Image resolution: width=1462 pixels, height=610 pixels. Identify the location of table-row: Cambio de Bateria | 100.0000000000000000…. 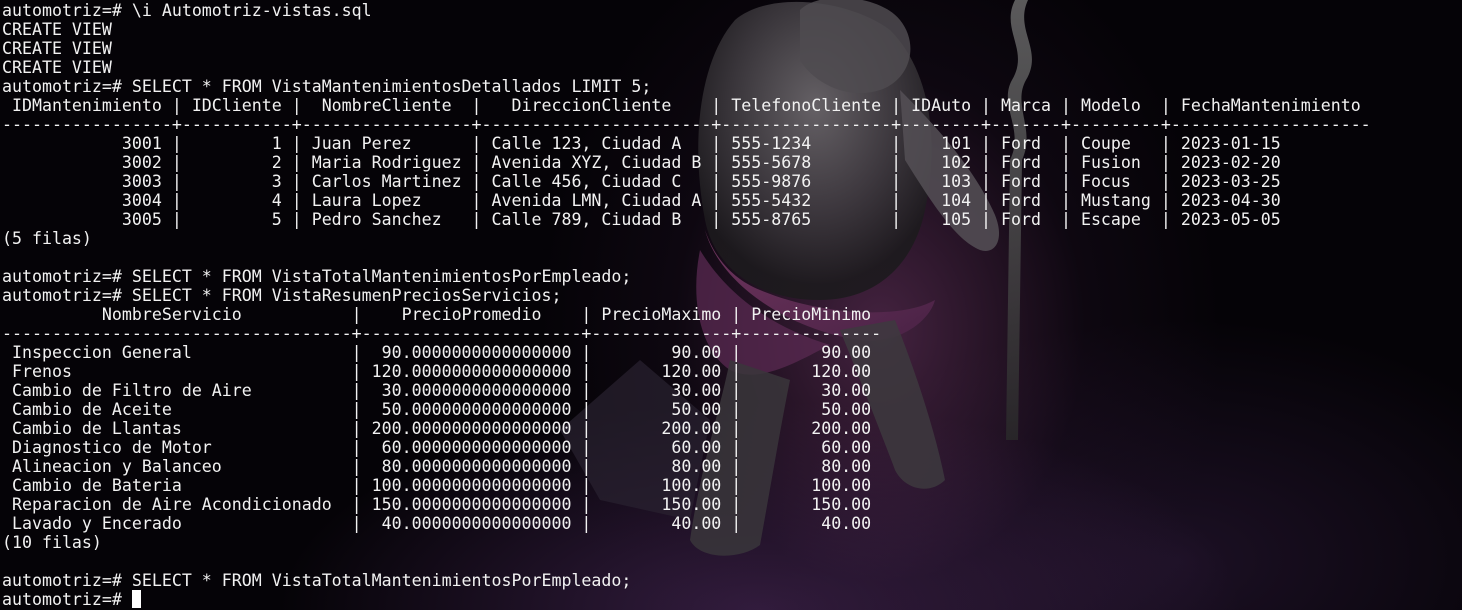
(437, 485).